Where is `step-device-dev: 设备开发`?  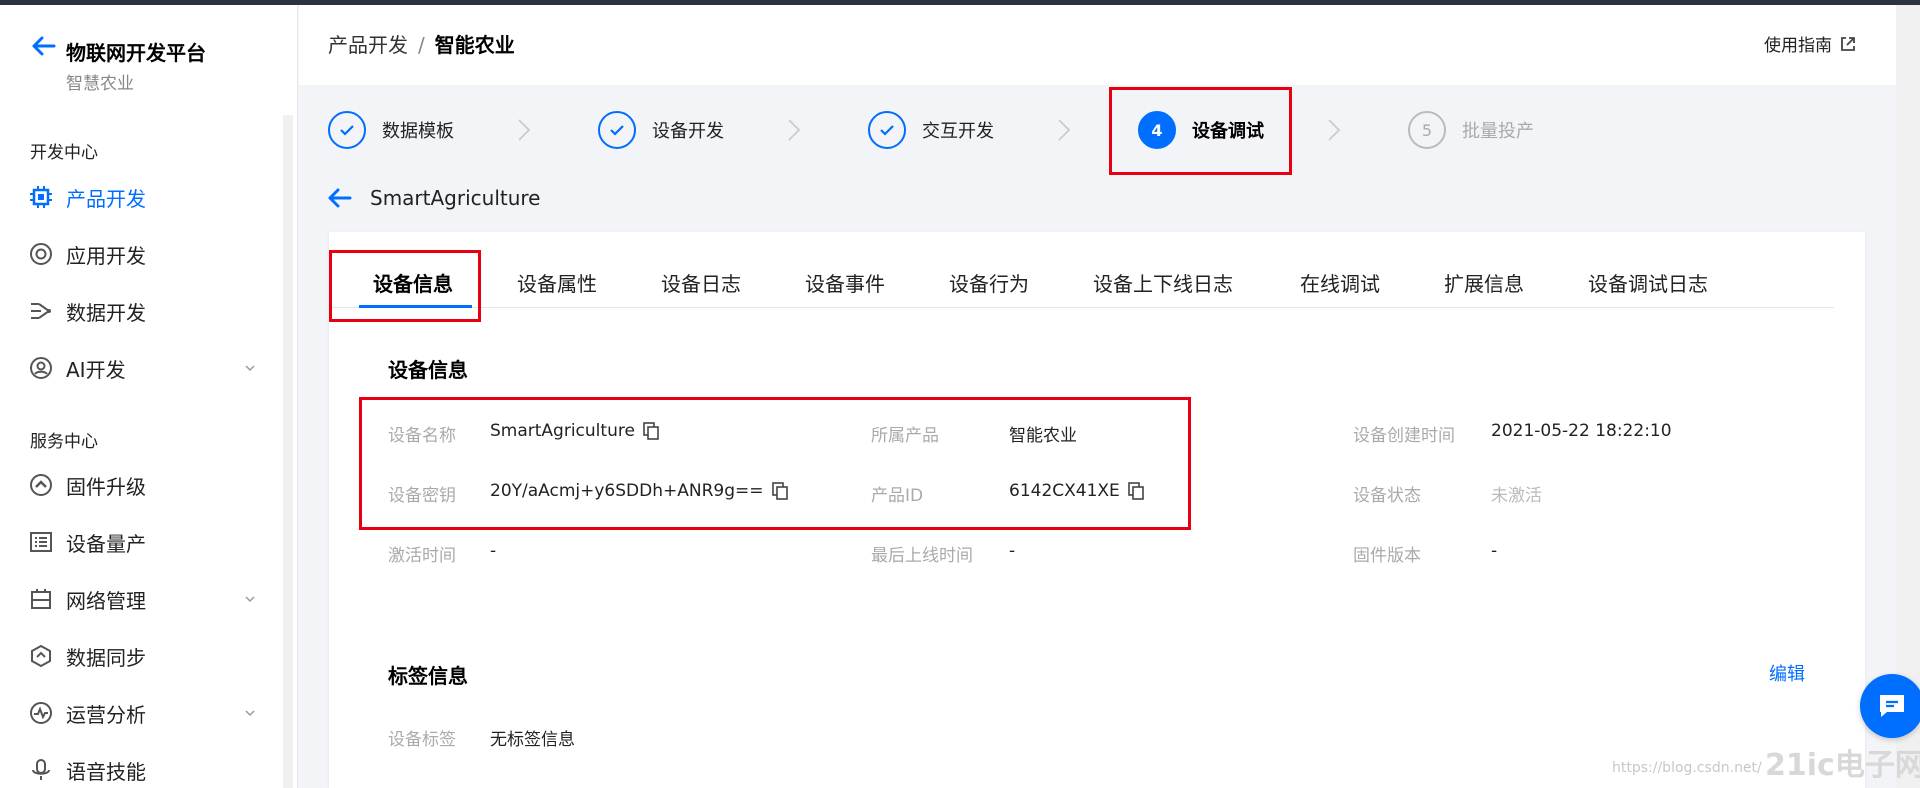
step-device-dev: 设备开发 is located at coordinates (661, 130).